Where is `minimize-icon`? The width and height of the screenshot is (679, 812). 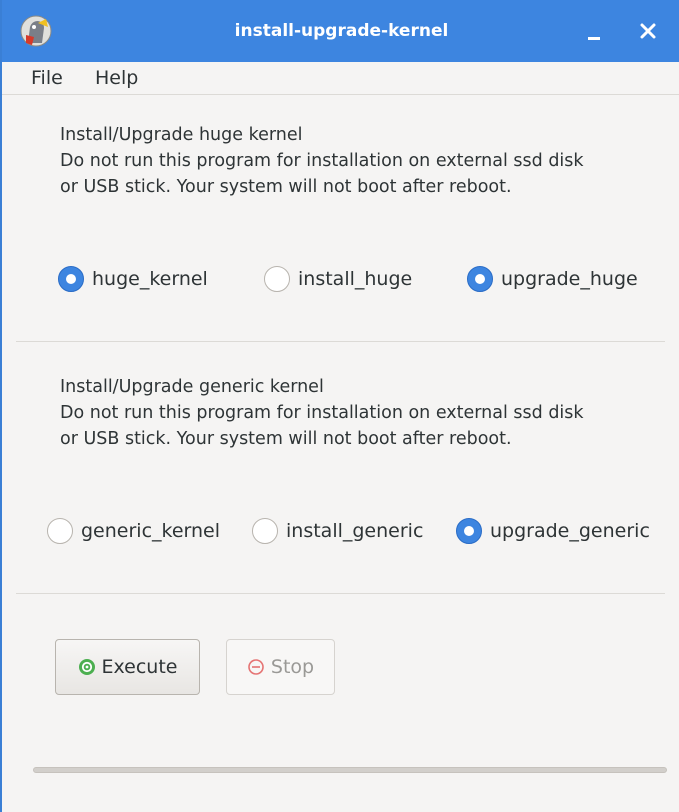
minimize-icon is located at coordinates (594, 38).